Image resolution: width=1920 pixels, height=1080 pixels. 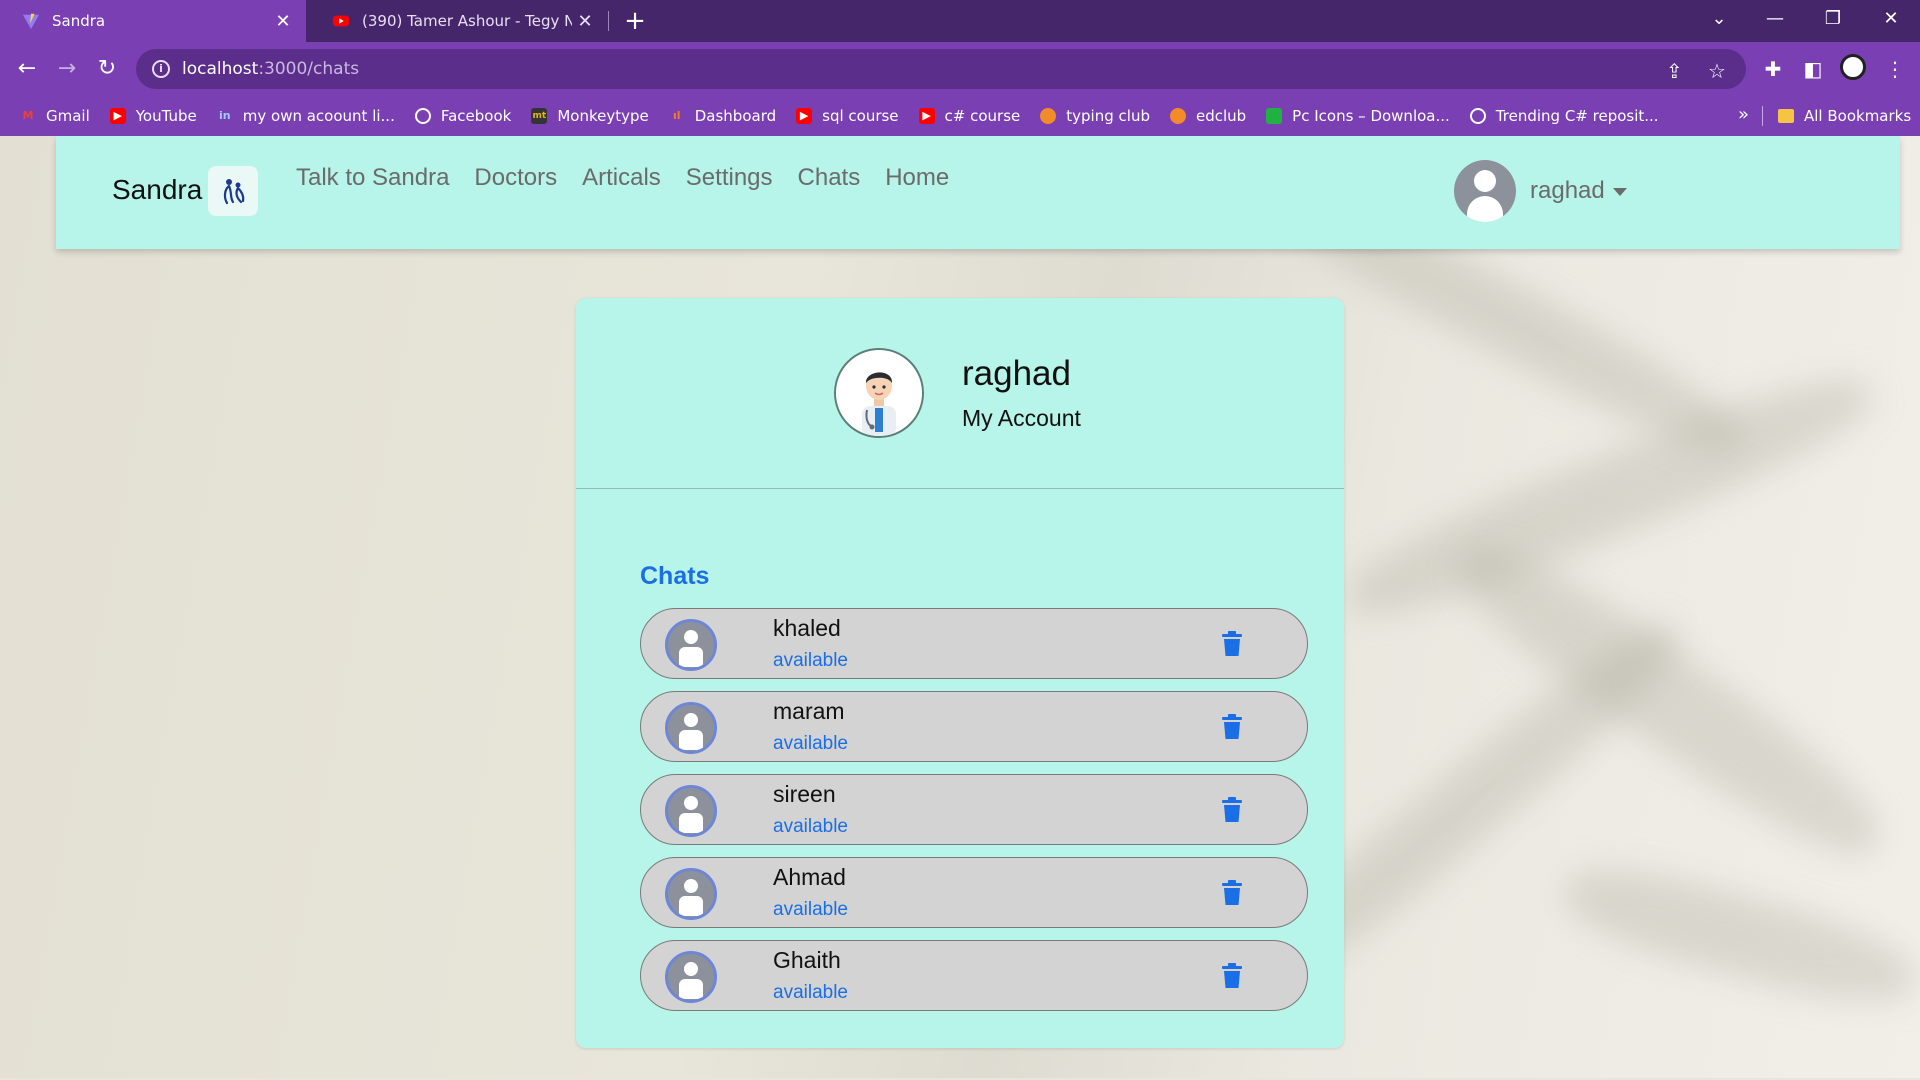 I want to click on icons8-icon, so click(x=1274, y=116).